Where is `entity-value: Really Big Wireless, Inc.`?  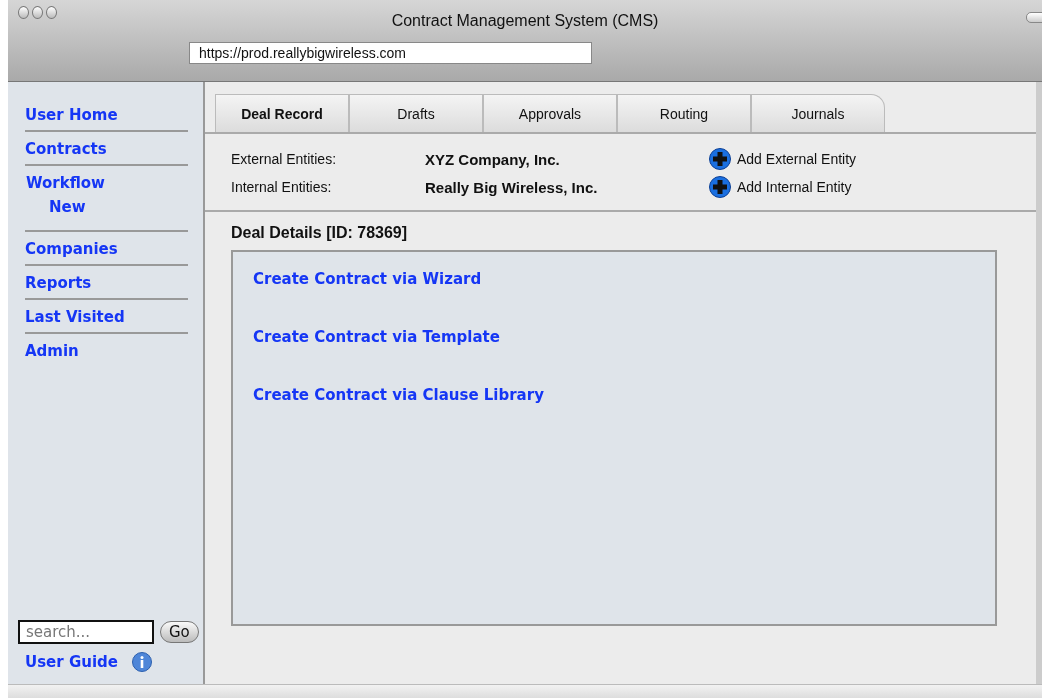
entity-value: Really Big Wireless, Inc. is located at coordinates (512, 187).